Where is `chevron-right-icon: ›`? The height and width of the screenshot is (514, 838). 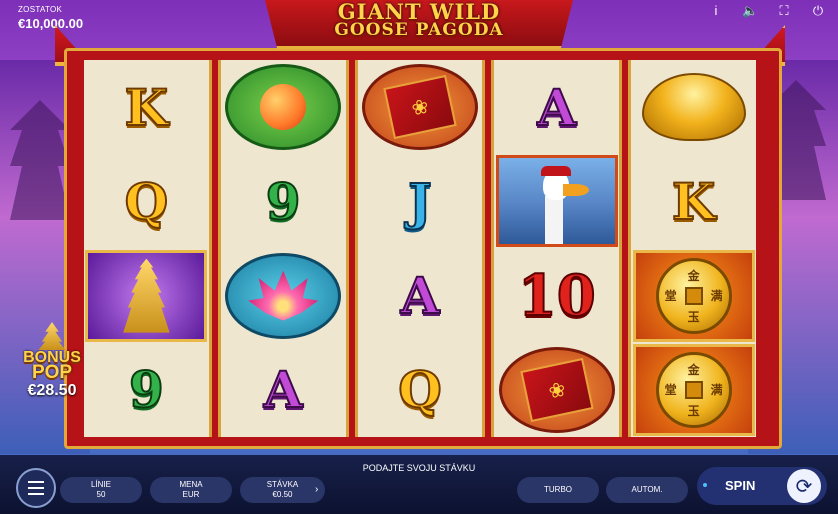
chevron-right-icon: › is located at coordinates (316, 489).